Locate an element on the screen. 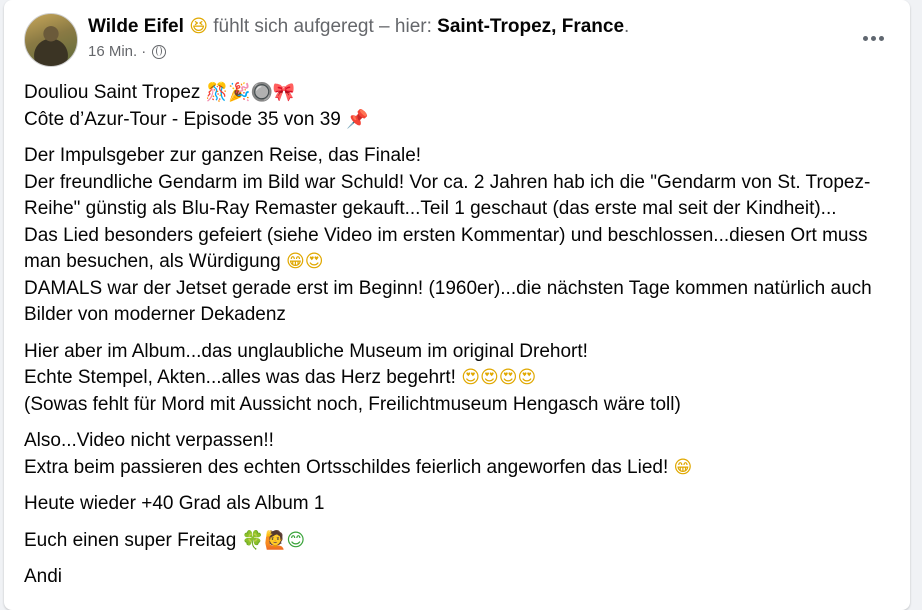  post-timestamp: 16 Min. is located at coordinates (112, 51).